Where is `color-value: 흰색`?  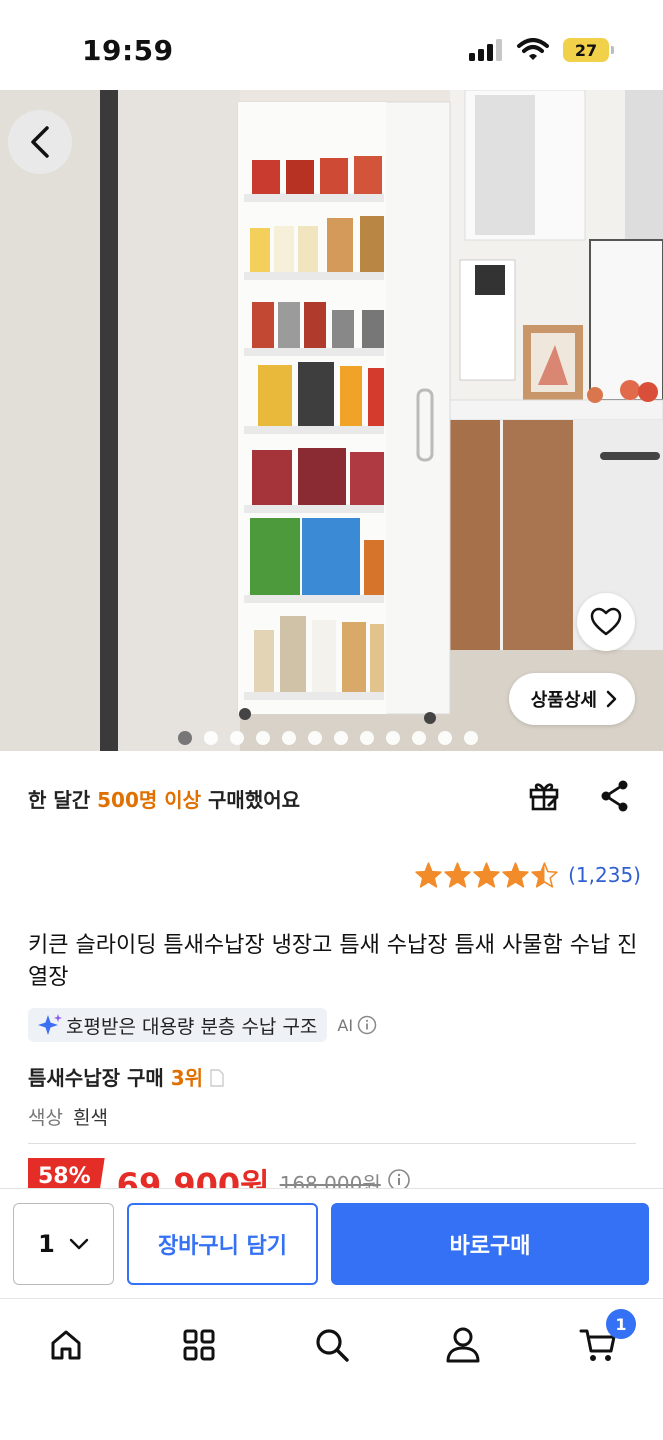 color-value: 흰색 is located at coordinates (90, 1118).